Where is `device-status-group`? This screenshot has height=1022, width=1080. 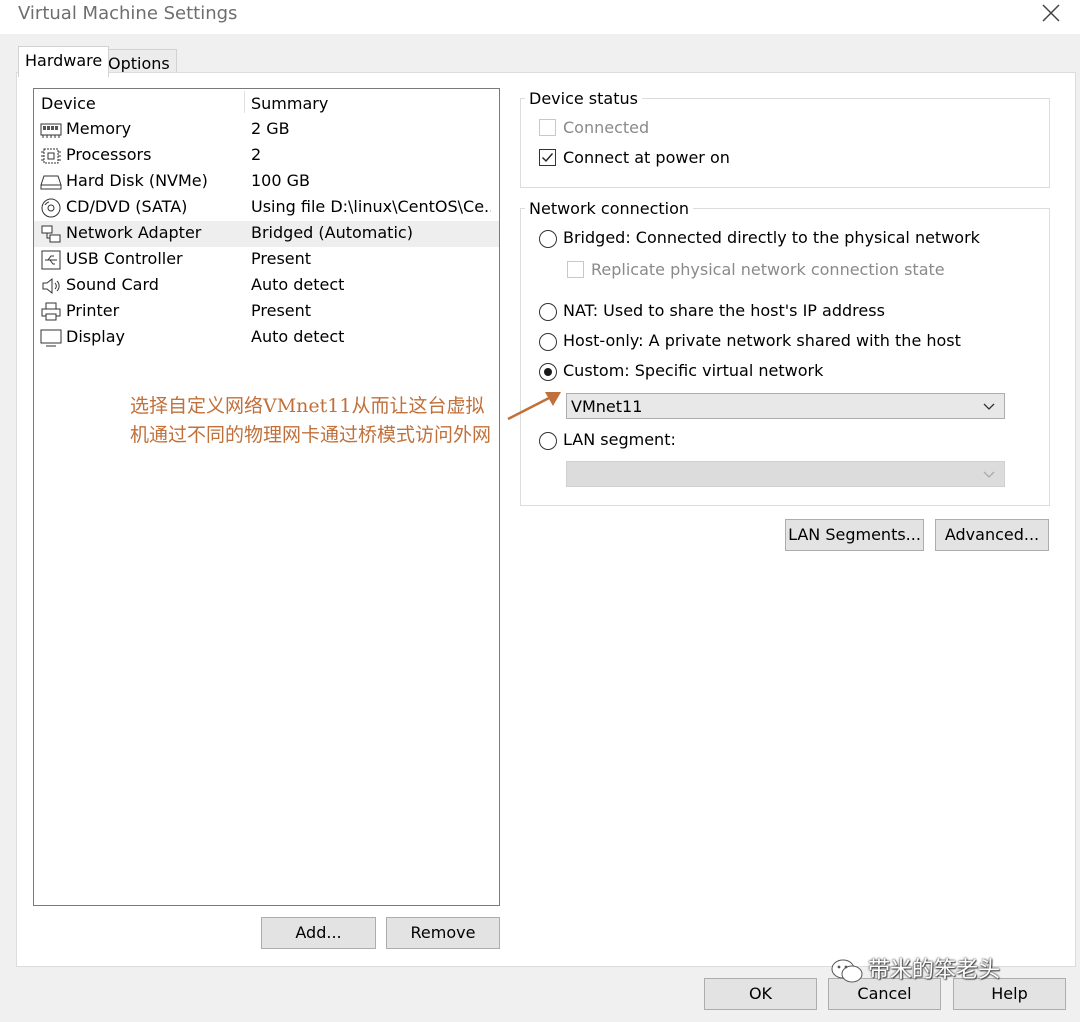 device-status-group is located at coordinates (785, 143).